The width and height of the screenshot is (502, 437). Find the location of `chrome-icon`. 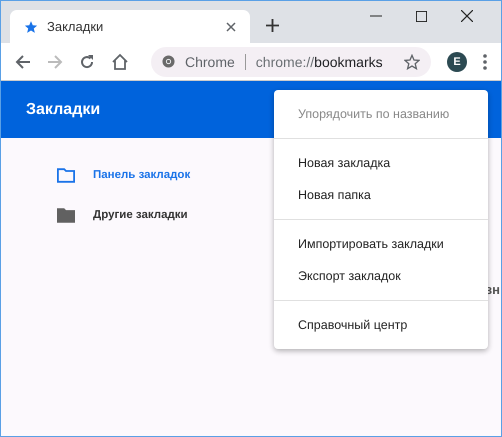

chrome-icon is located at coordinates (168, 61).